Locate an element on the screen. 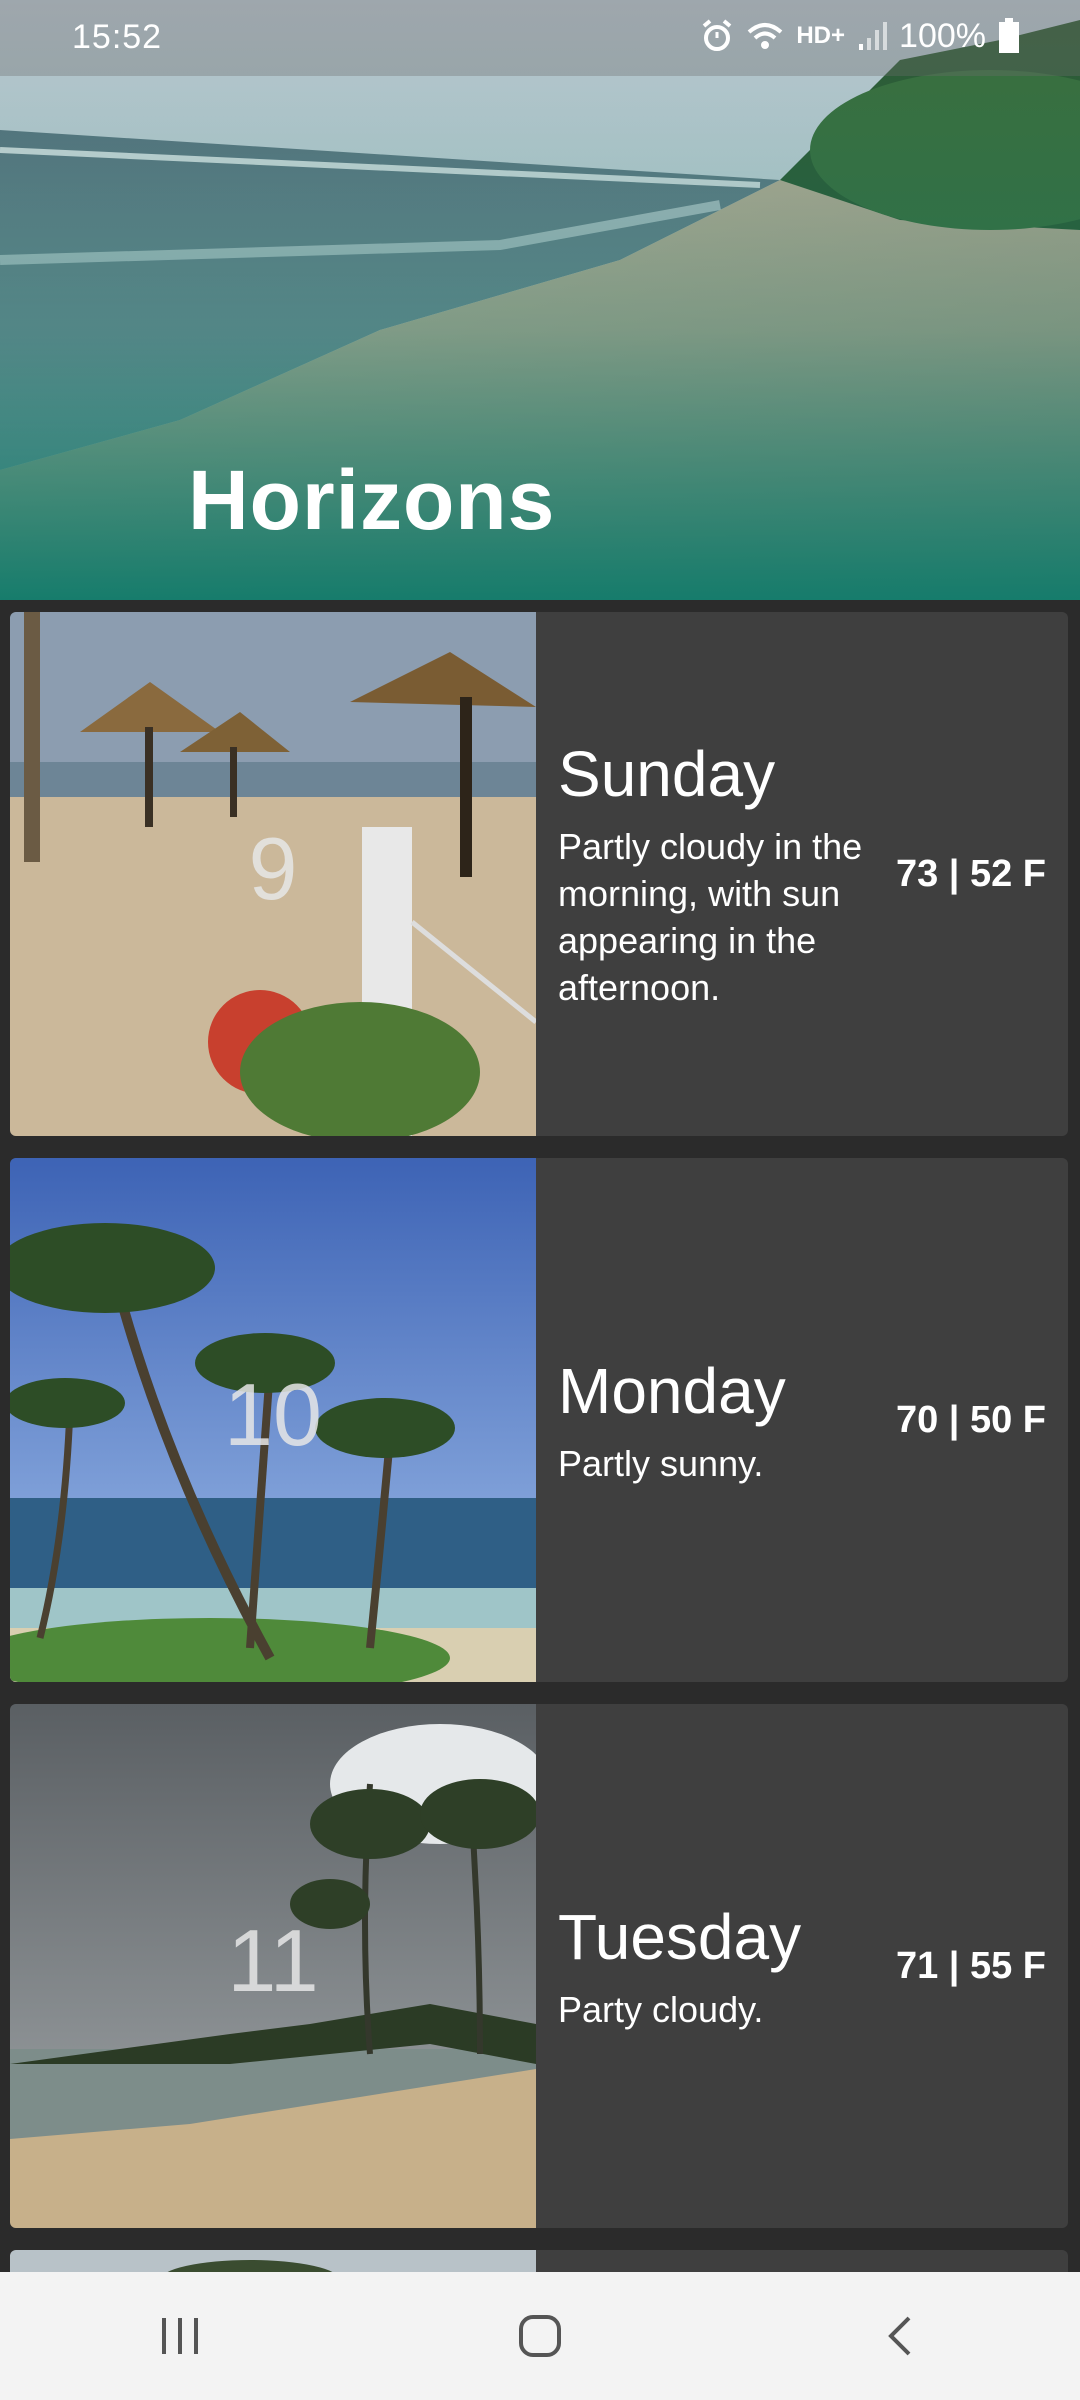  status-bar: 15:52 HD+ 100% is located at coordinates (540, 38).